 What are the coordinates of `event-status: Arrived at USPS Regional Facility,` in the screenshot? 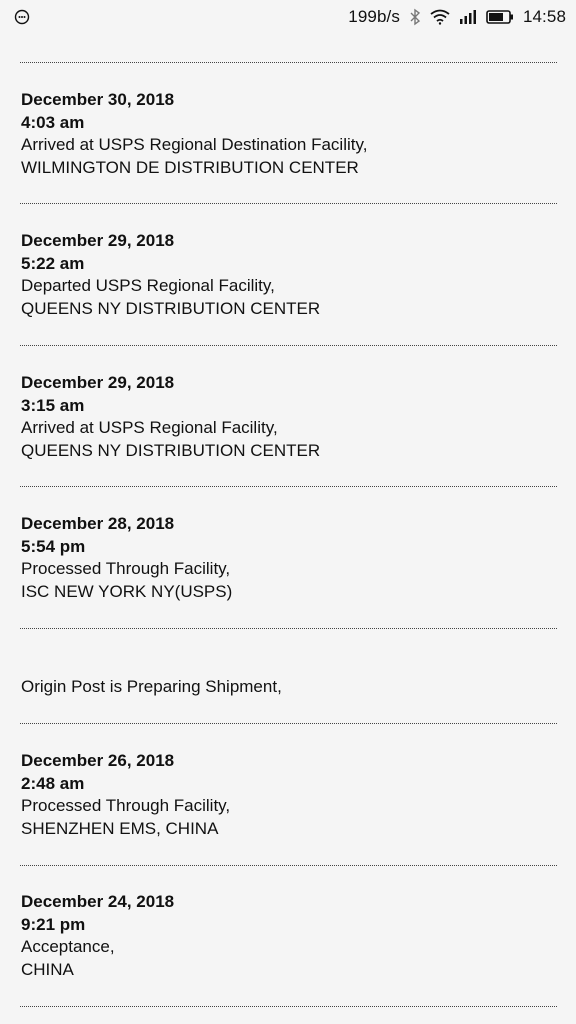 It's located at (149, 428).